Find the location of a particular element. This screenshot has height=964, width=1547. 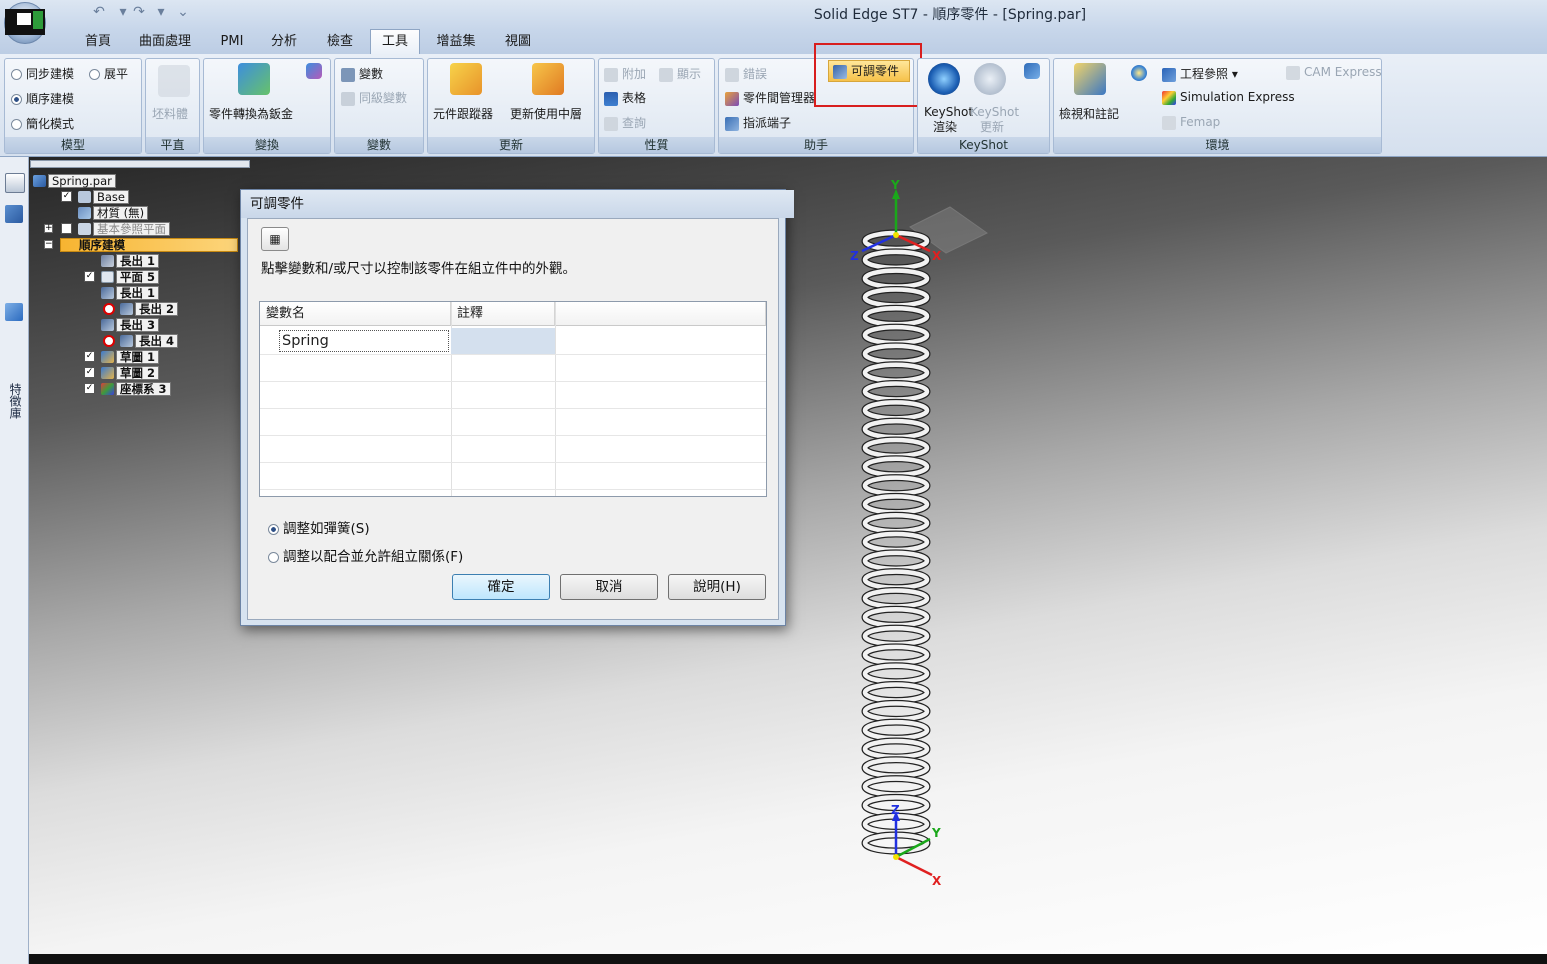

protrusion-icon is located at coordinates (107, 293).